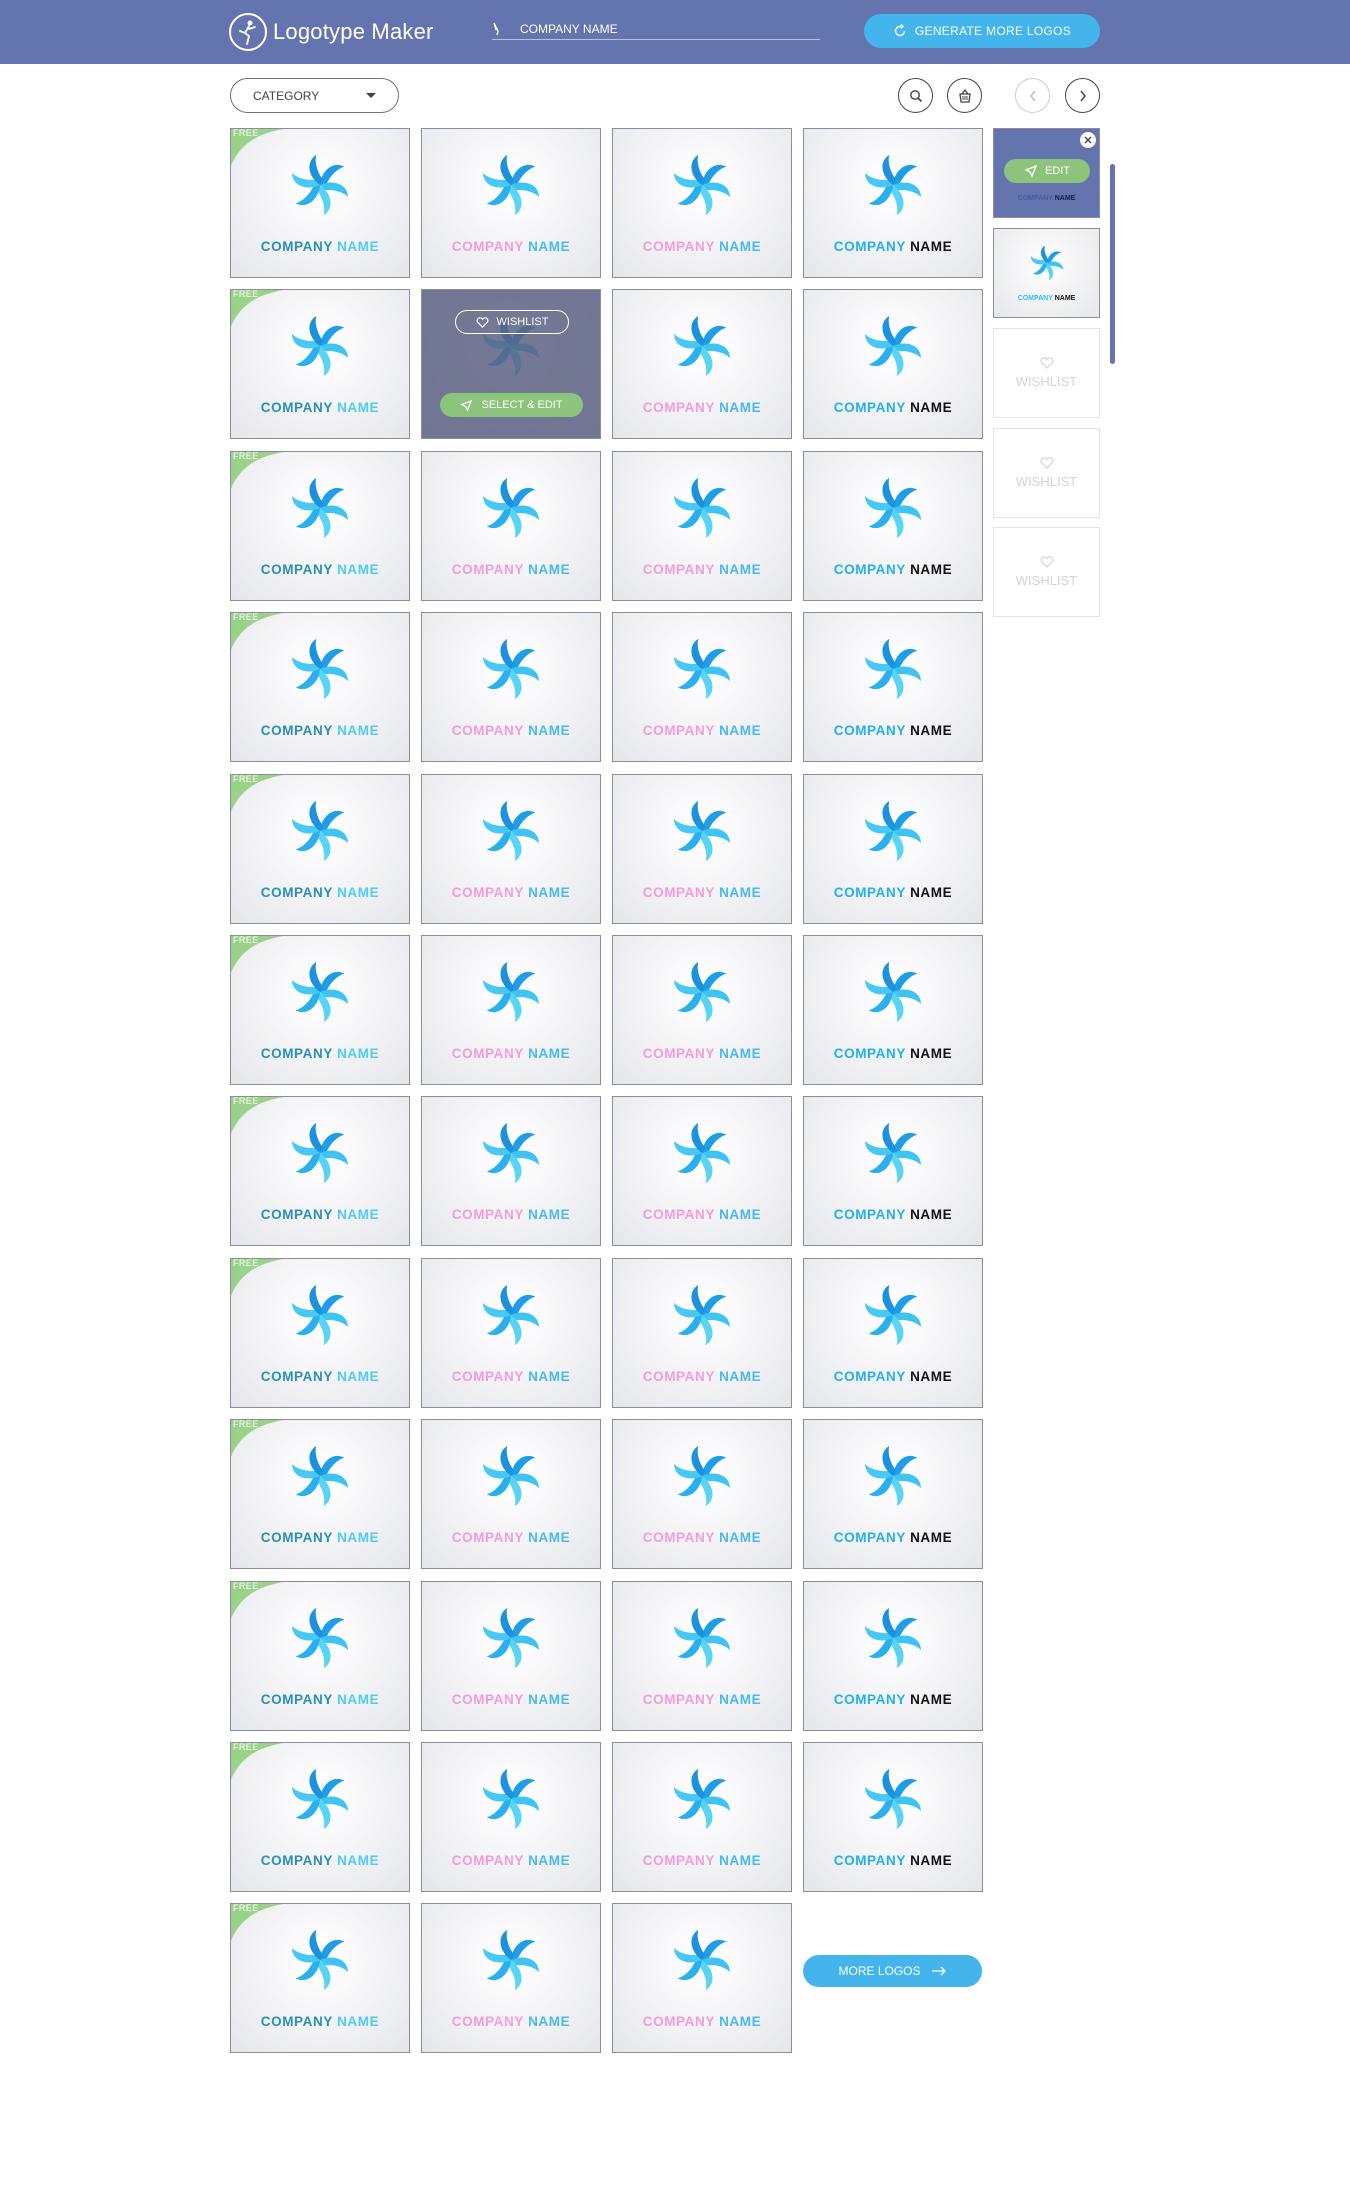 This screenshot has height=2200, width=1350. I want to click on chevron-left-icon, so click(1032, 95).